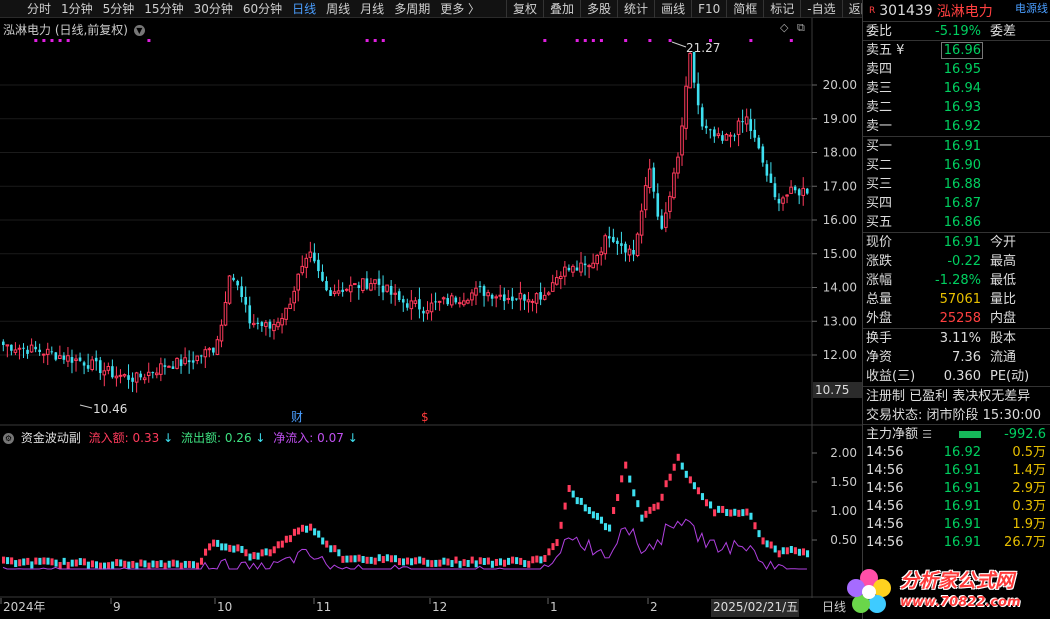  I want to click on stat-value: 57061, so click(960, 299).